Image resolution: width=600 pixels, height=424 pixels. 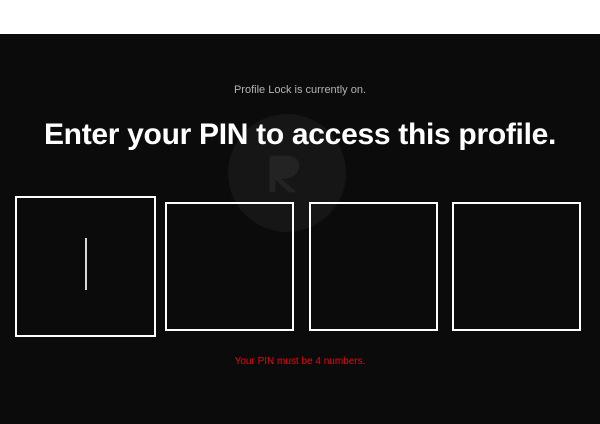 What do you see at coordinates (300, 361) in the screenshot?
I see `pin-error-message: Your PIN must be 4 numbers.` at bounding box center [300, 361].